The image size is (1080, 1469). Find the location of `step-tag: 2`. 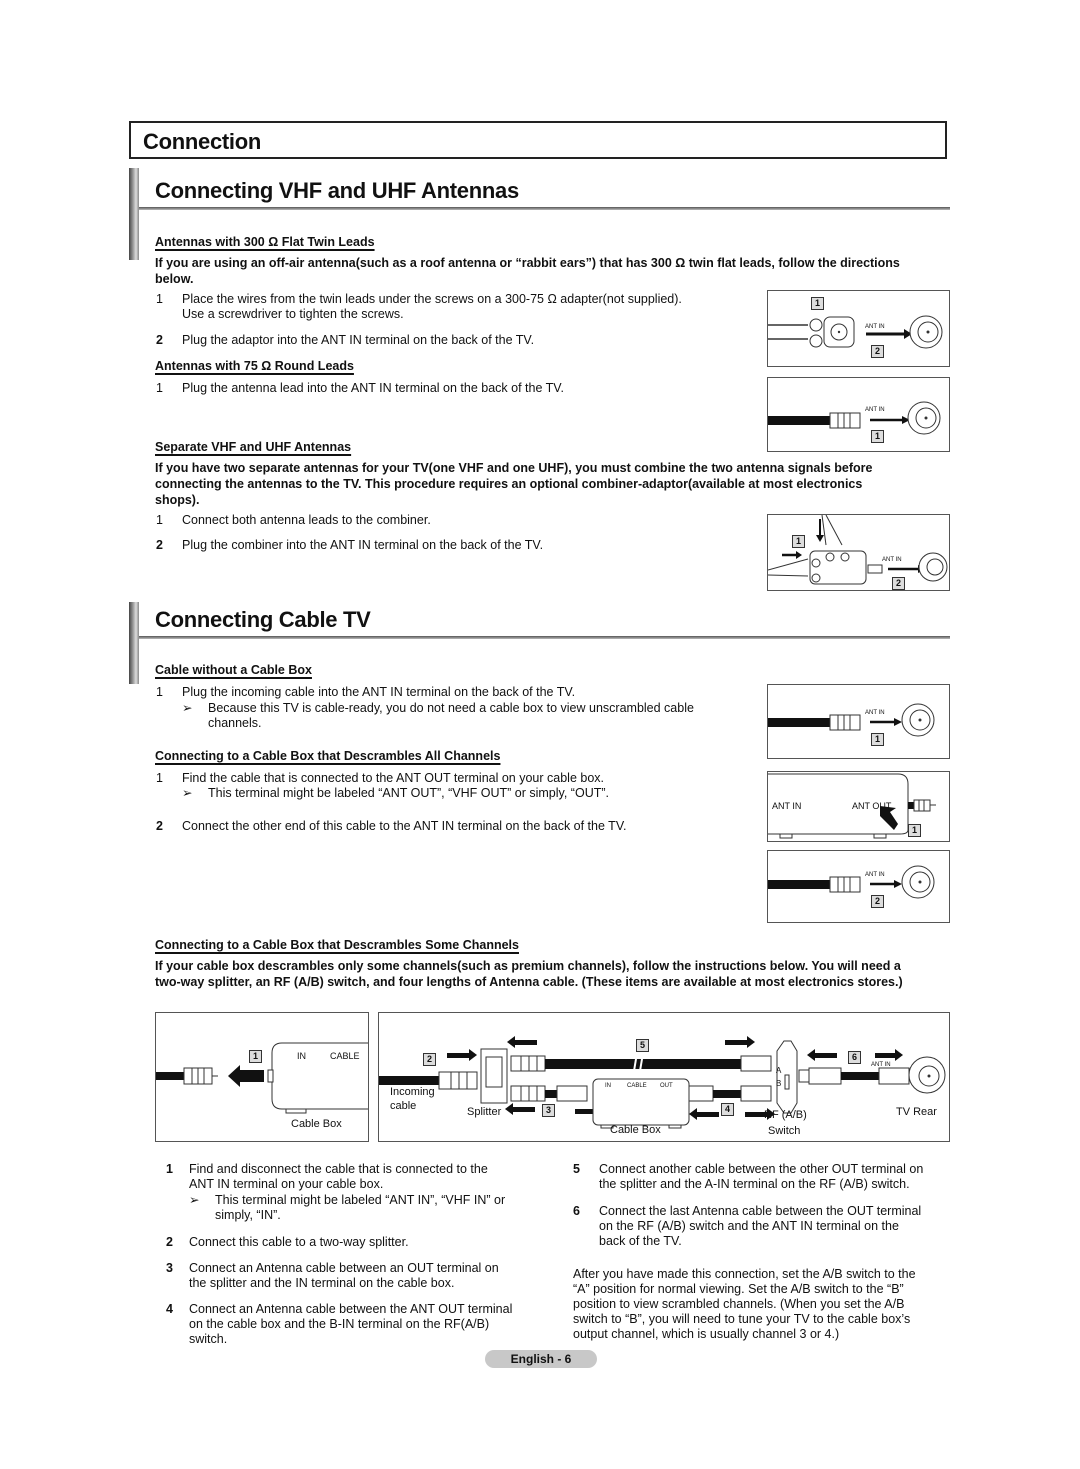

step-tag: 2 is located at coordinates (877, 901).